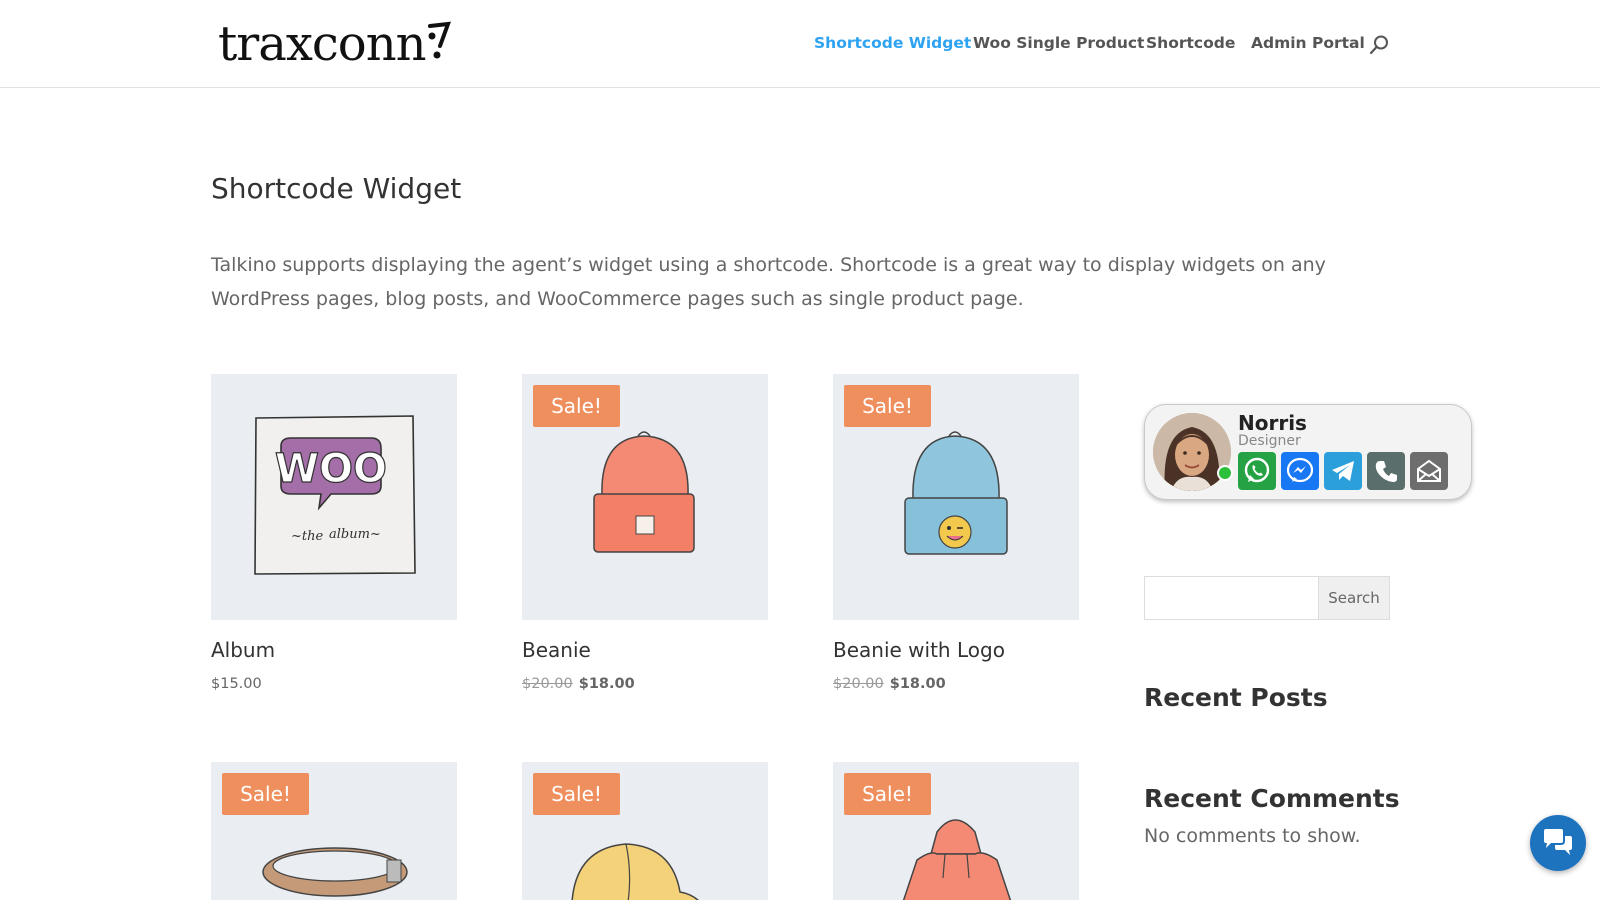 Image resolution: width=1600 pixels, height=900 pixels. I want to click on no-comments-text: No comments to show., so click(1252, 836).